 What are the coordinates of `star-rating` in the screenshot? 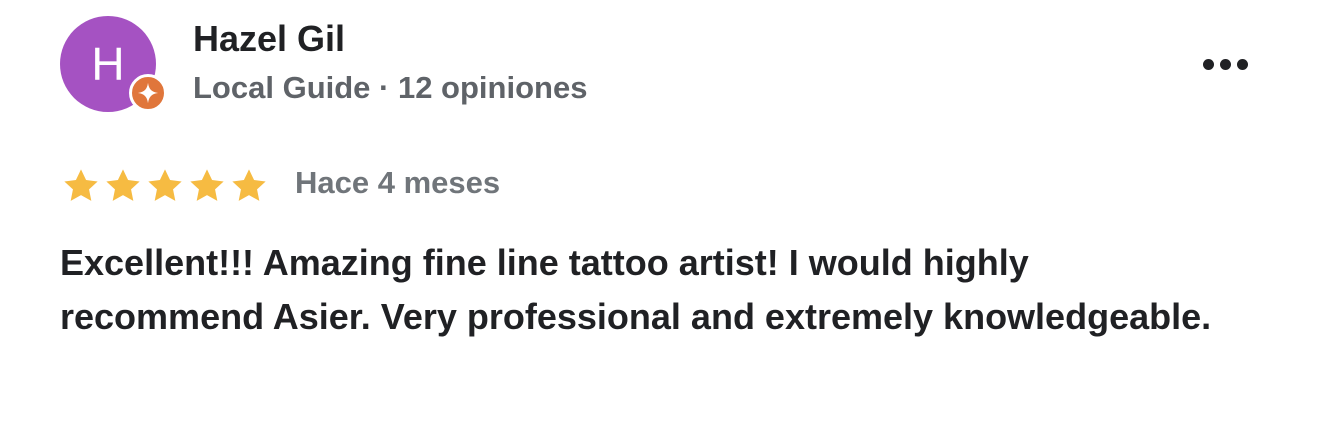 It's located at (165, 186).